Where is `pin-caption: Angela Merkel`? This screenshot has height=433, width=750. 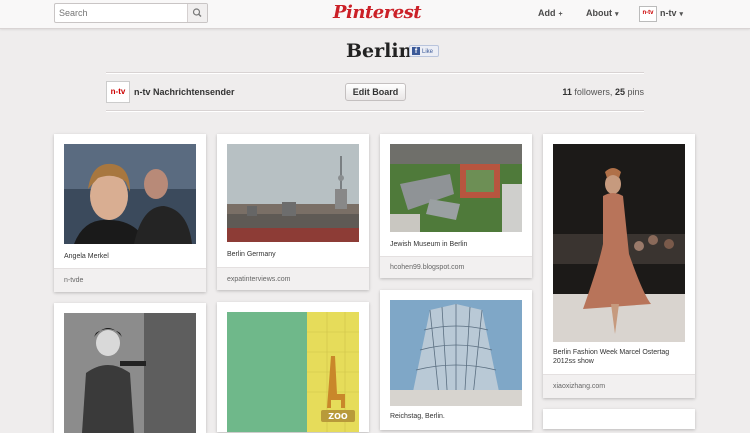
pin-caption: Angela Merkel is located at coordinates (86, 256).